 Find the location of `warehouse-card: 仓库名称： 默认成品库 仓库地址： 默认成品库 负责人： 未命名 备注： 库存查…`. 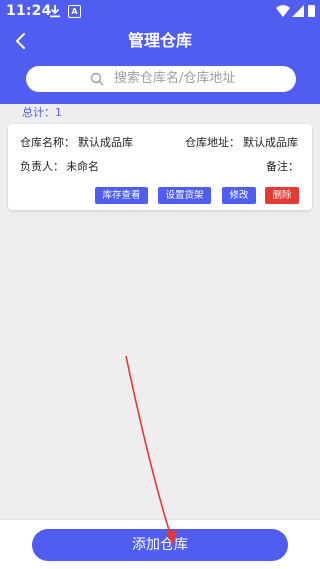

warehouse-card: 仓库名称： 默认成品库 仓库地址： 默认成品库 负责人： 未命名 备注： 库存查… is located at coordinates (160, 167).